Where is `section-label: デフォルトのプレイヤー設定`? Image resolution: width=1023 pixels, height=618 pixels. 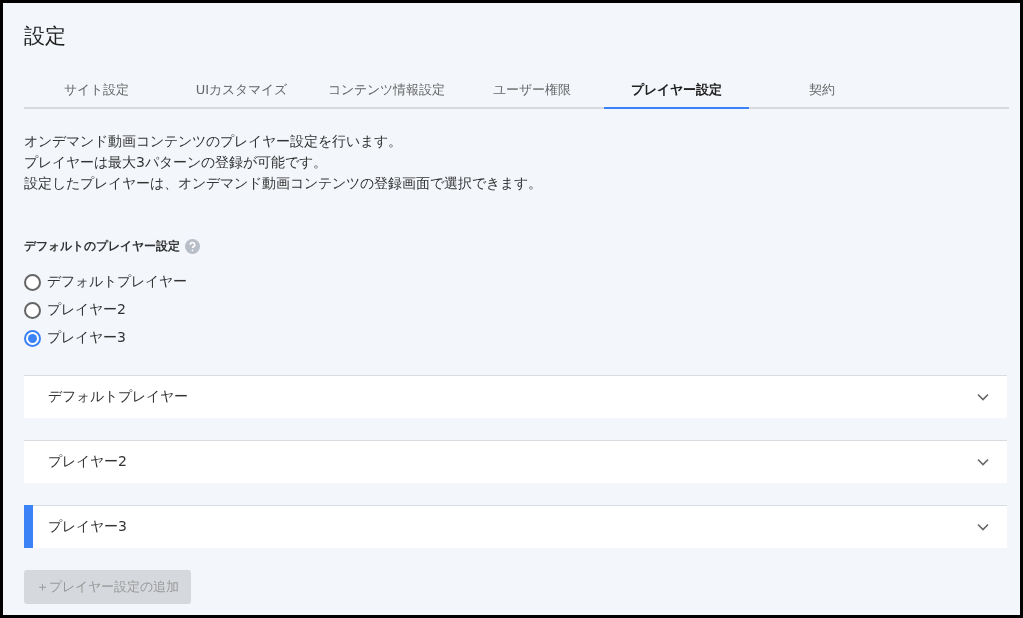 section-label: デフォルトのプレイヤー設定 is located at coordinates (102, 246).